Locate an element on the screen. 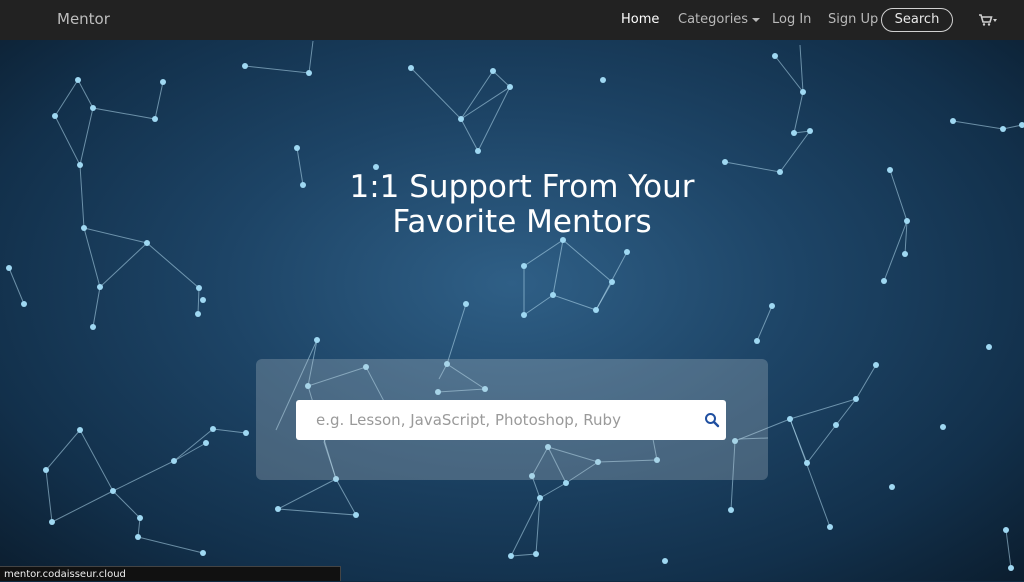 Image resolution: width=1024 pixels, height=582 pixels. hero-title-line-1: 1:1 Support From Your is located at coordinates (522, 187).